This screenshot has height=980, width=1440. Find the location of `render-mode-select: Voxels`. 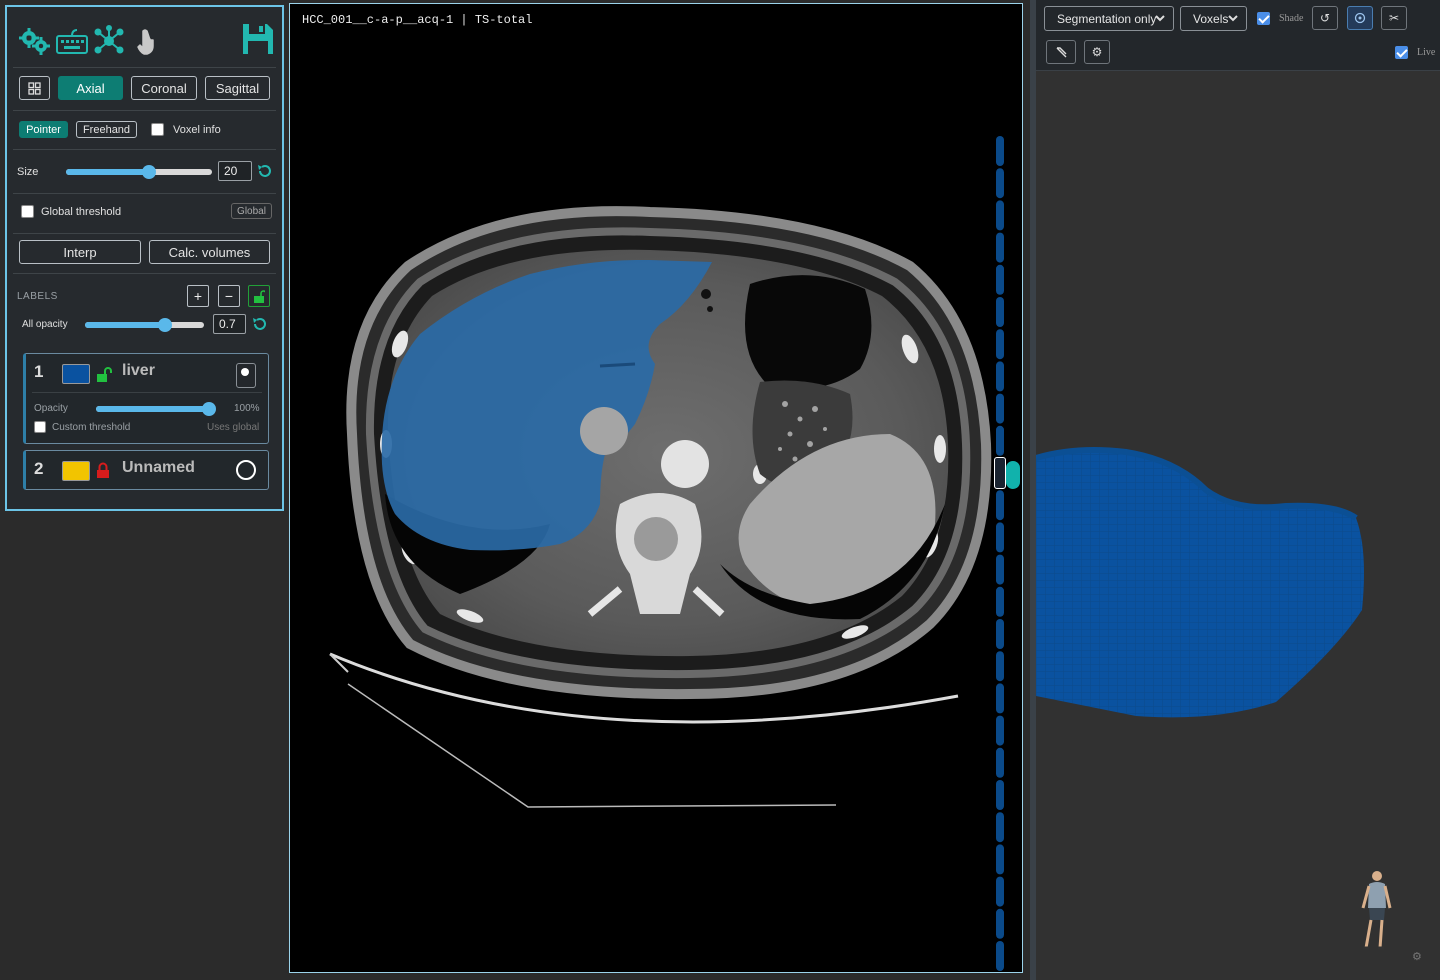

render-mode-select: Voxels is located at coordinates (1213, 18).